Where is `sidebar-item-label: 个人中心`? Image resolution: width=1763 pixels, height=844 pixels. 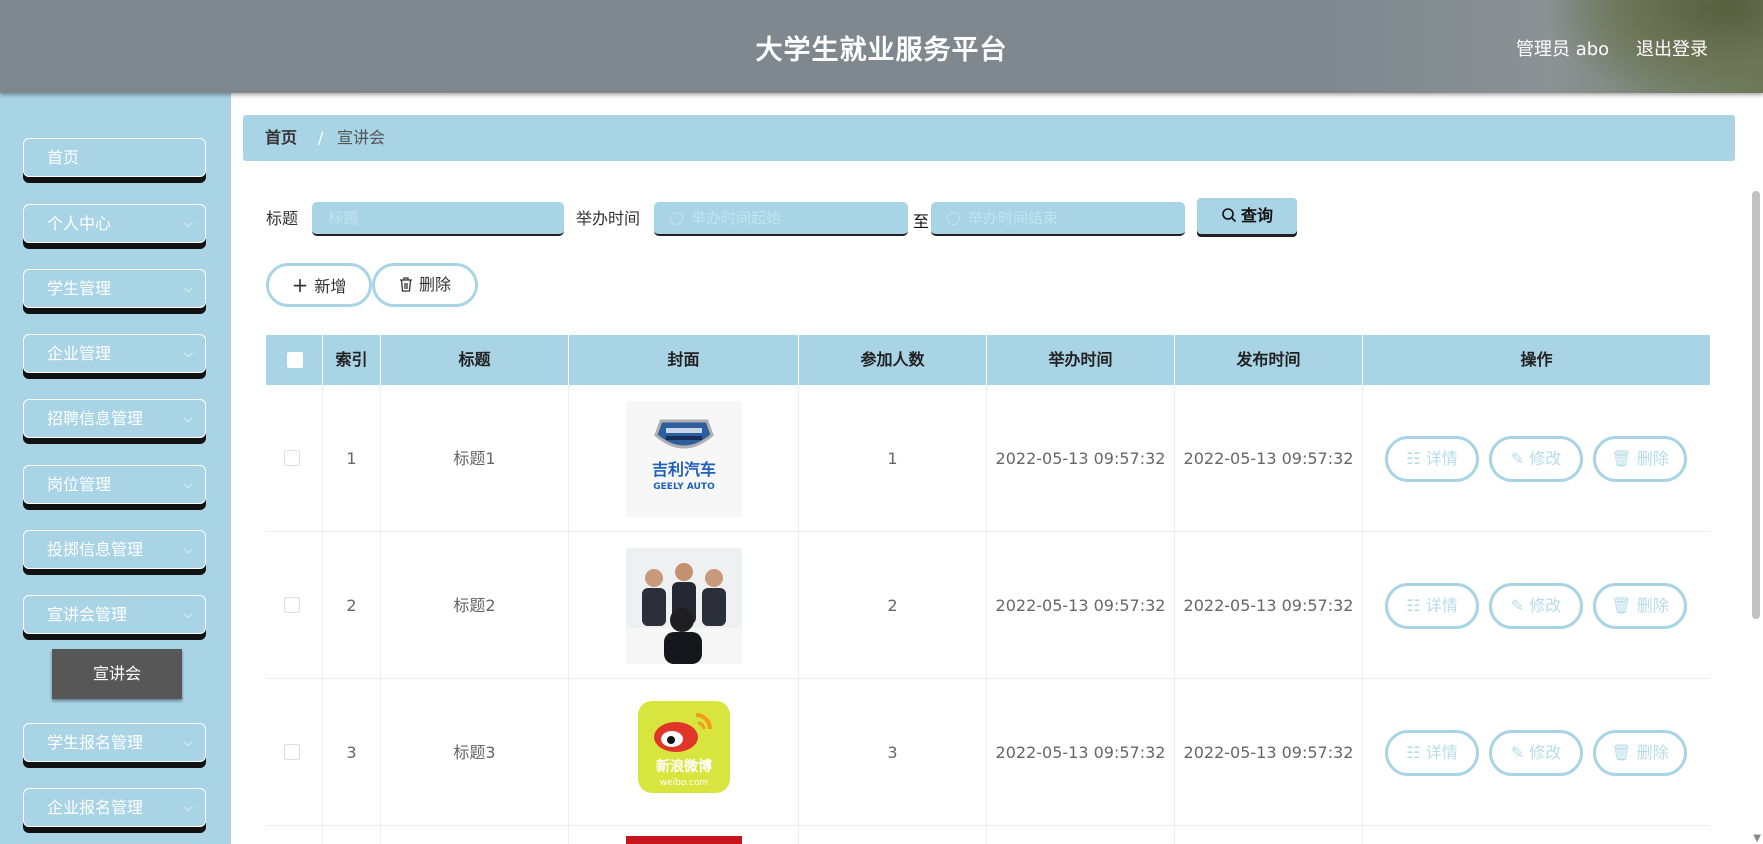
sidebar-item-label: 个人中心 is located at coordinates (79, 223).